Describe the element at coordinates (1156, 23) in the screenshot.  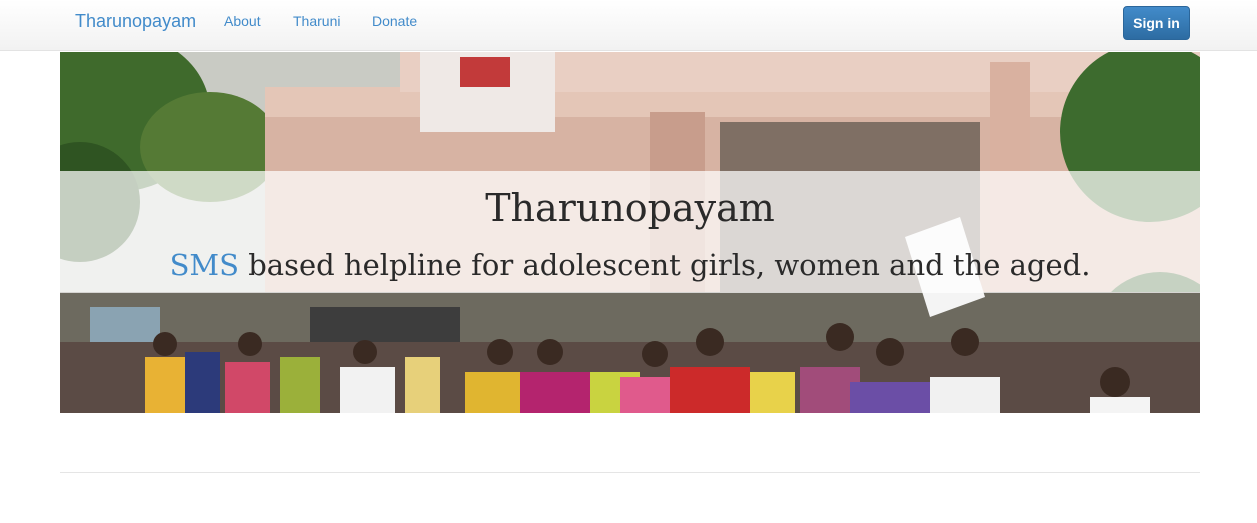
I see `sign-in-button: Sign in` at that location.